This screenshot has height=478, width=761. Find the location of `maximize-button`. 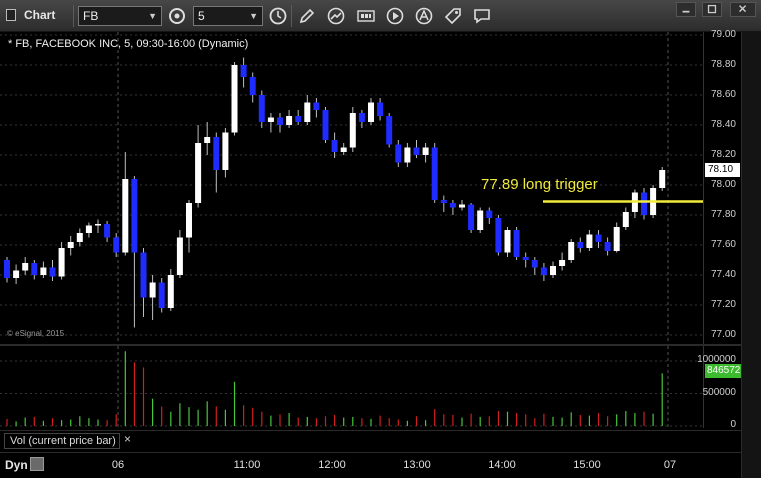

maximize-button is located at coordinates (712, 9).